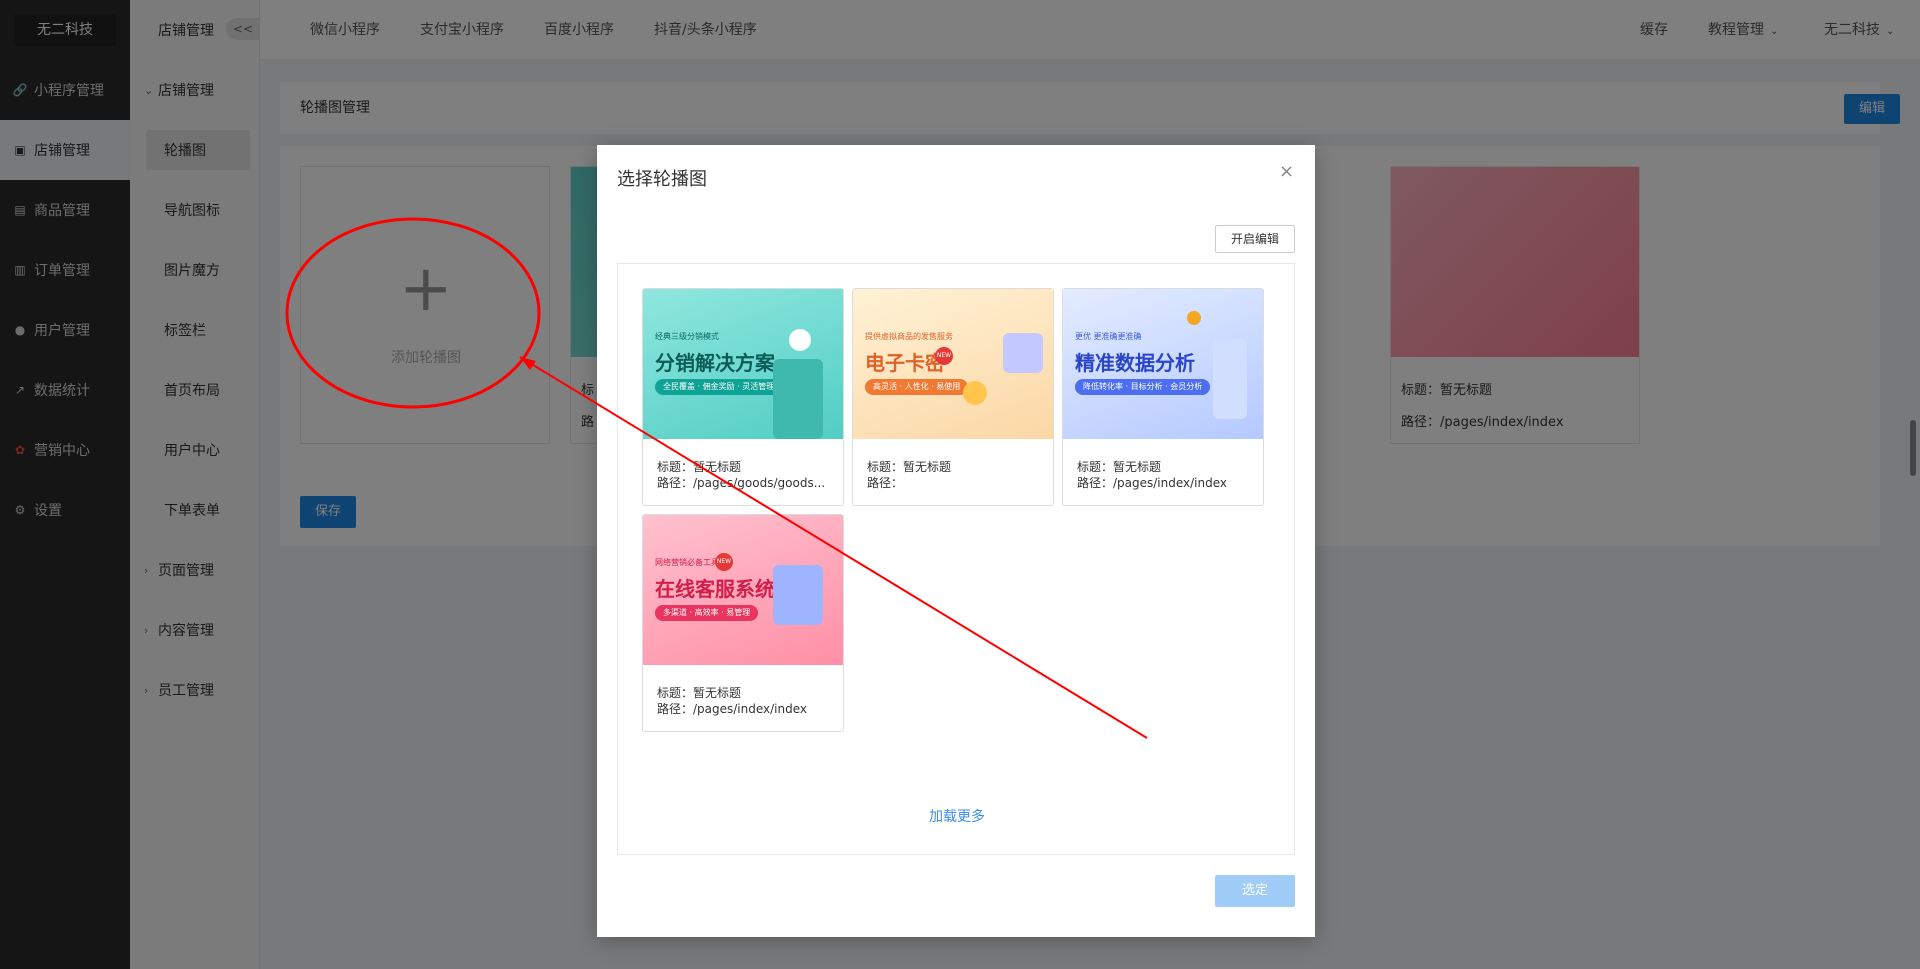  Describe the element at coordinates (662, 179) in the screenshot. I see `modal-title: 选择轮播图` at that location.